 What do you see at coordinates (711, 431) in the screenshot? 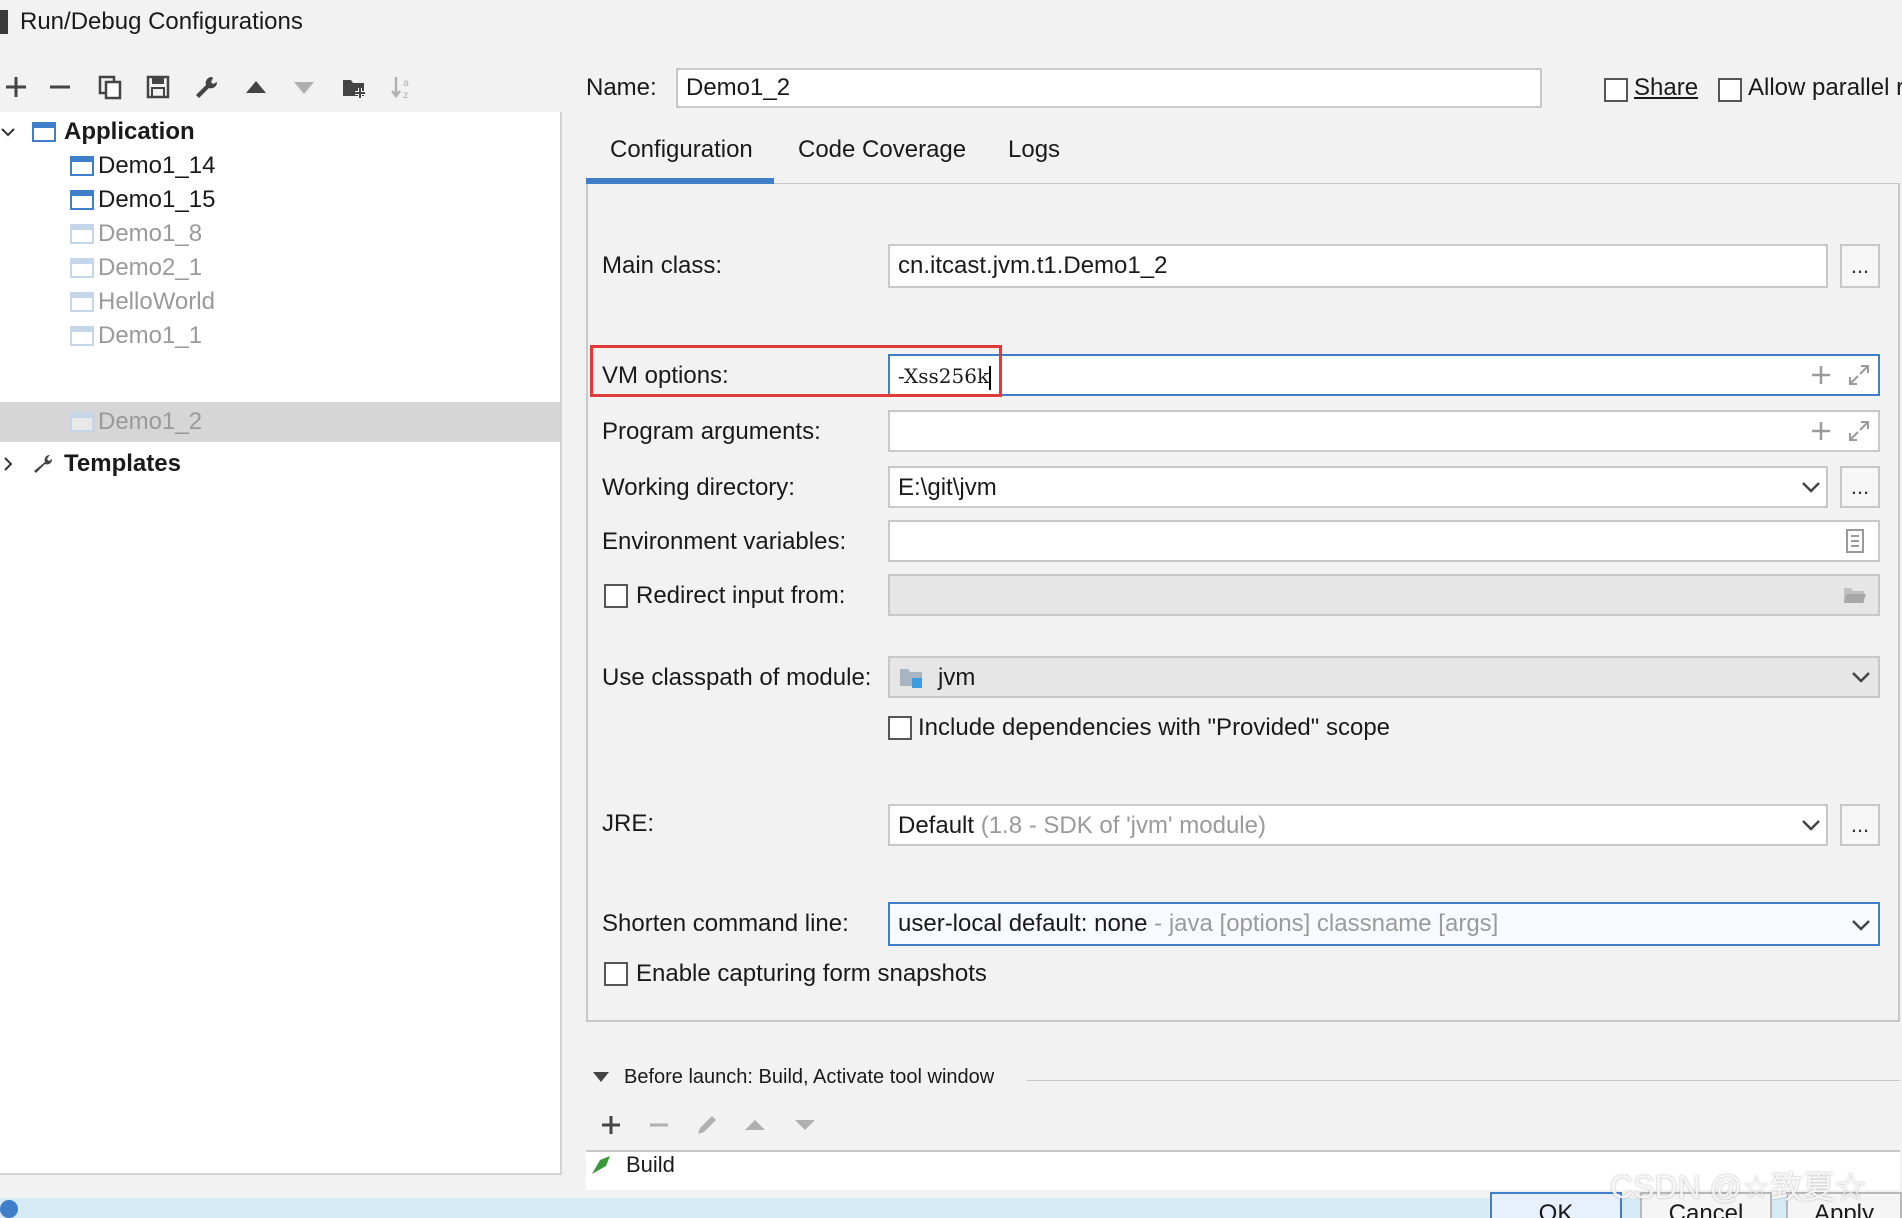
I see `program-arguments-label: Program arguments:` at bounding box center [711, 431].